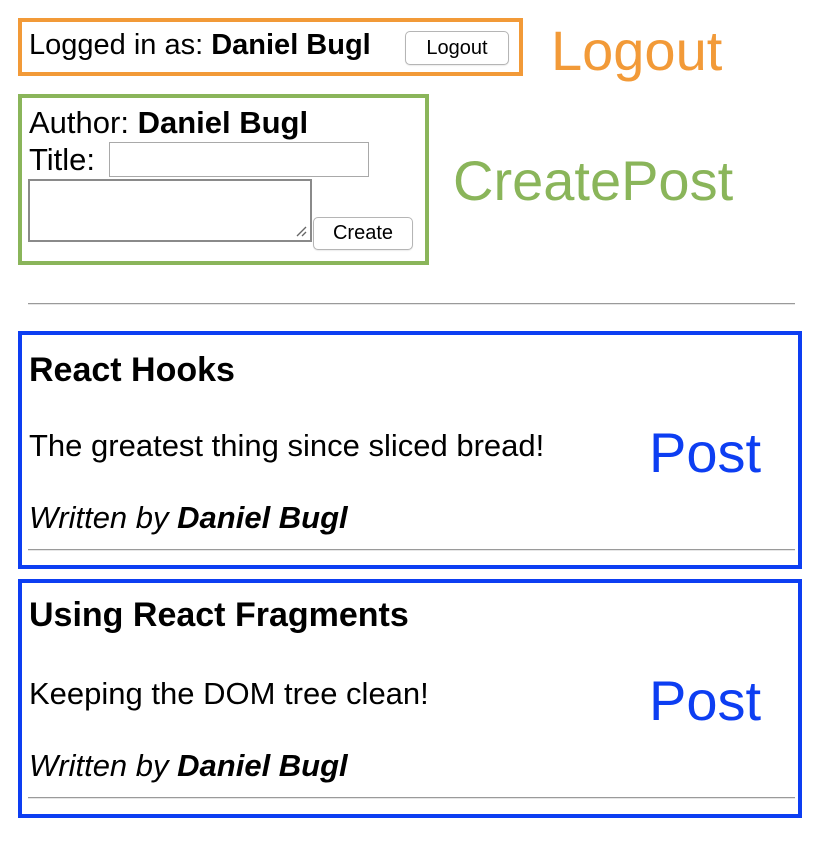  I want to click on author-label: Author:, so click(79, 122).